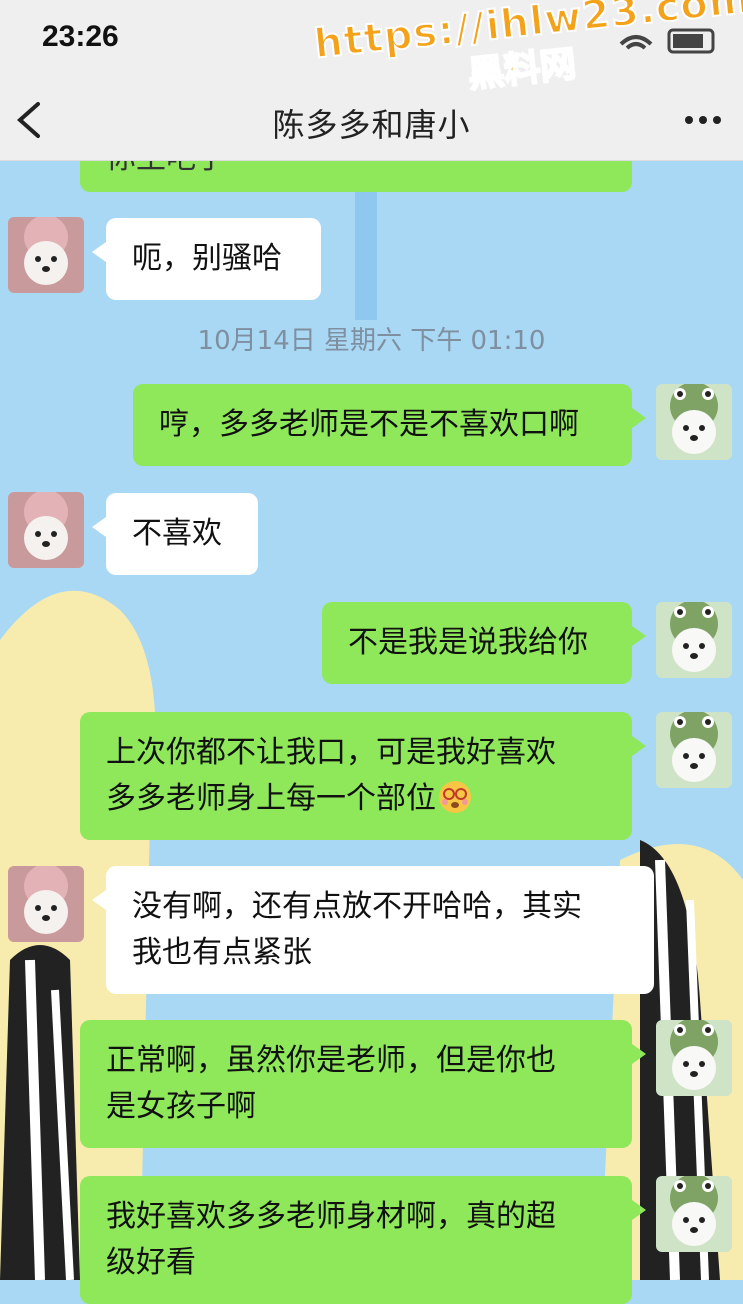 The image size is (743, 1304). I want to click on message-text: 不是我是说我给你, so click(468, 642).